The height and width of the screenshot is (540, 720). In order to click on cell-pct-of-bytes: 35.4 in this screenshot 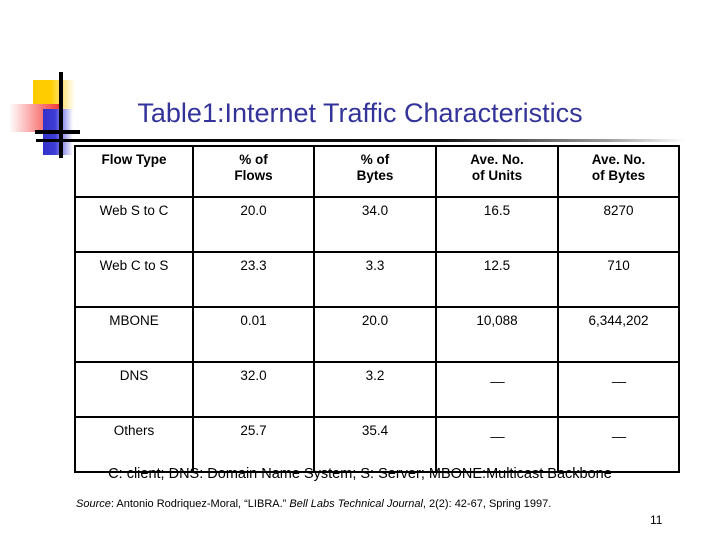, I will do `click(375, 444)`.